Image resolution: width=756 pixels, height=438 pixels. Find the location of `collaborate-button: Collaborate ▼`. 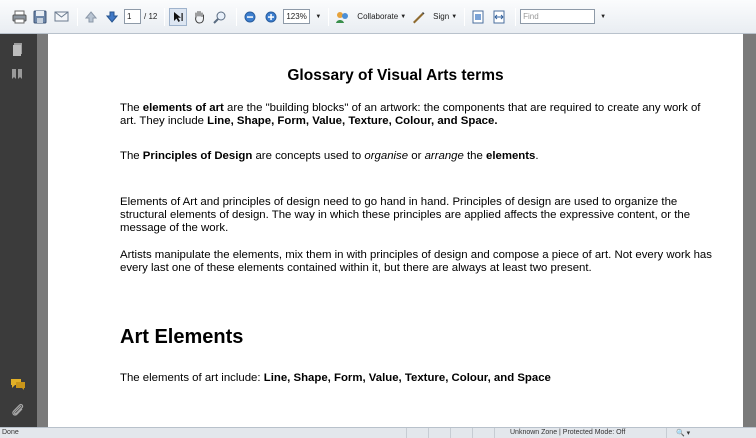

collaborate-button: Collaborate ▼ is located at coordinates (381, 16).